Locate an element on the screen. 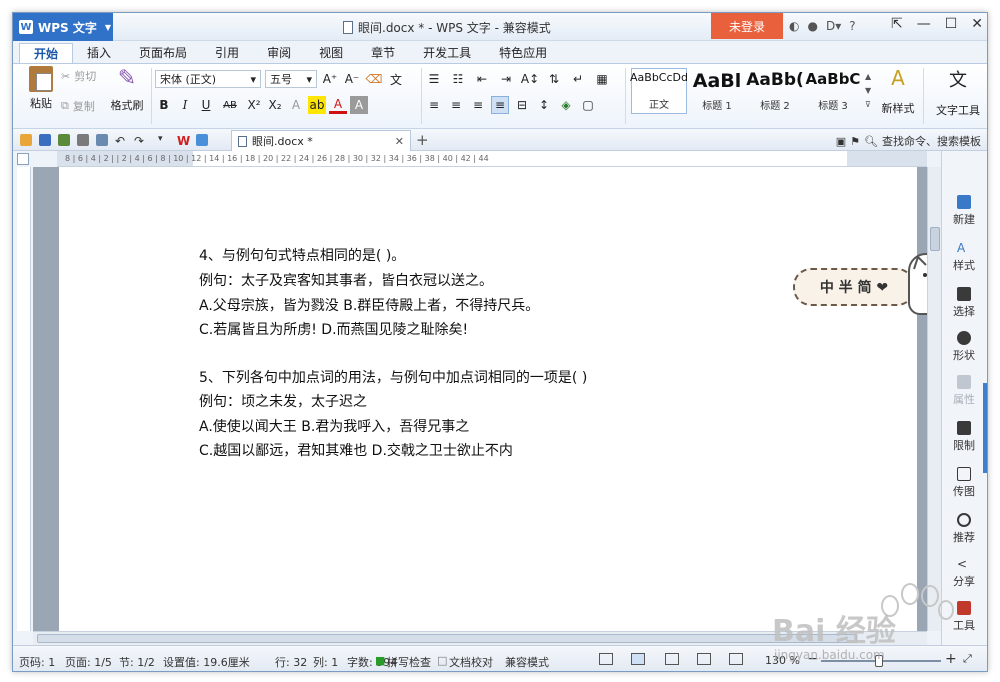  doc-line: C.若属皆且为所虏! D.而燕国见陵之耻除矣! is located at coordinates (333, 329).